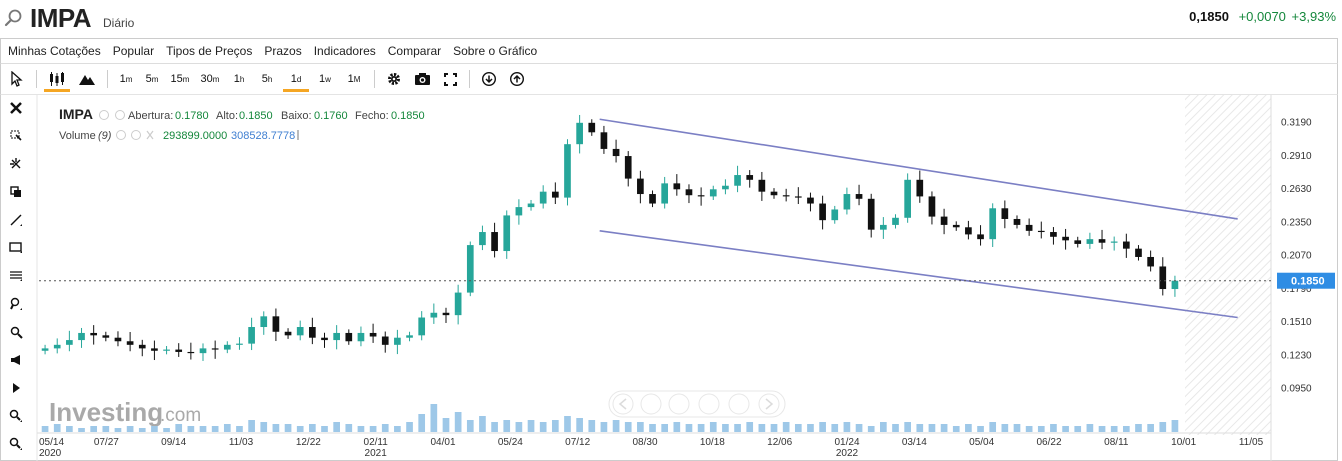 The image size is (1342, 461). What do you see at coordinates (697, 404) in the screenshot?
I see `chart-navigation` at bounding box center [697, 404].